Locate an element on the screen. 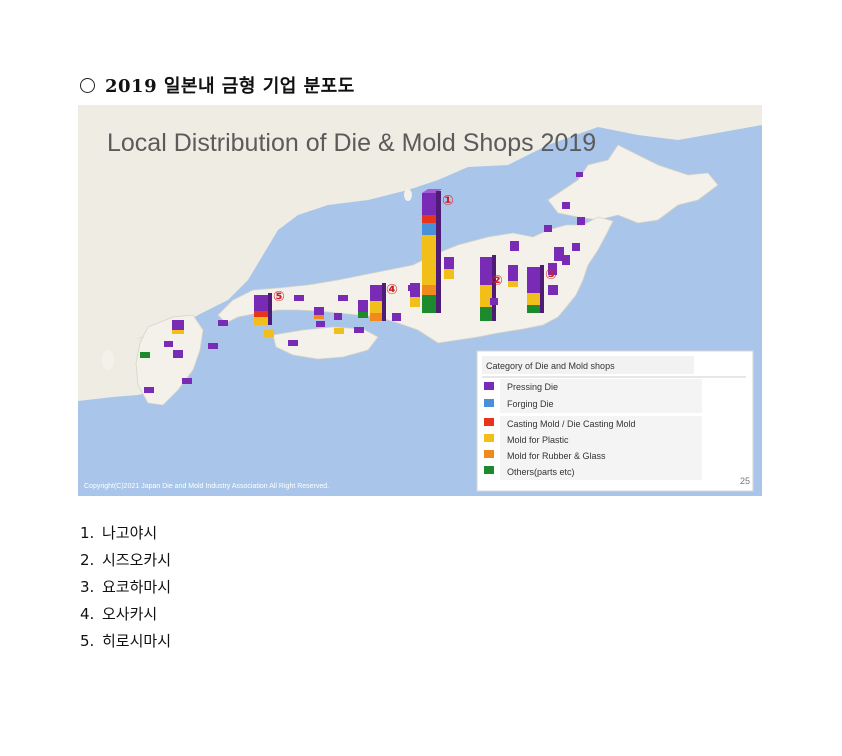 Image resolution: width=842 pixels, height=756 pixels. list-item: 5. 히로시마시 is located at coordinates (125, 641).